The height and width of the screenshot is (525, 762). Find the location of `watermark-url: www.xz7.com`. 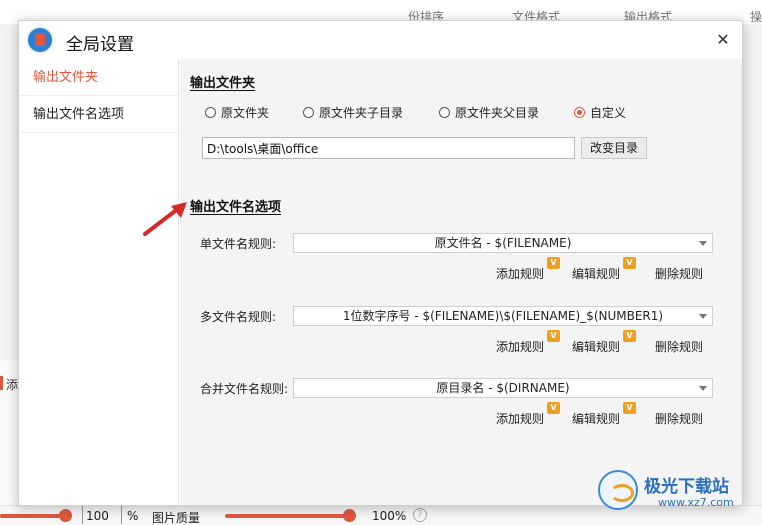

watermark-url: www.xz7.com is located at coordinates (696, 502).